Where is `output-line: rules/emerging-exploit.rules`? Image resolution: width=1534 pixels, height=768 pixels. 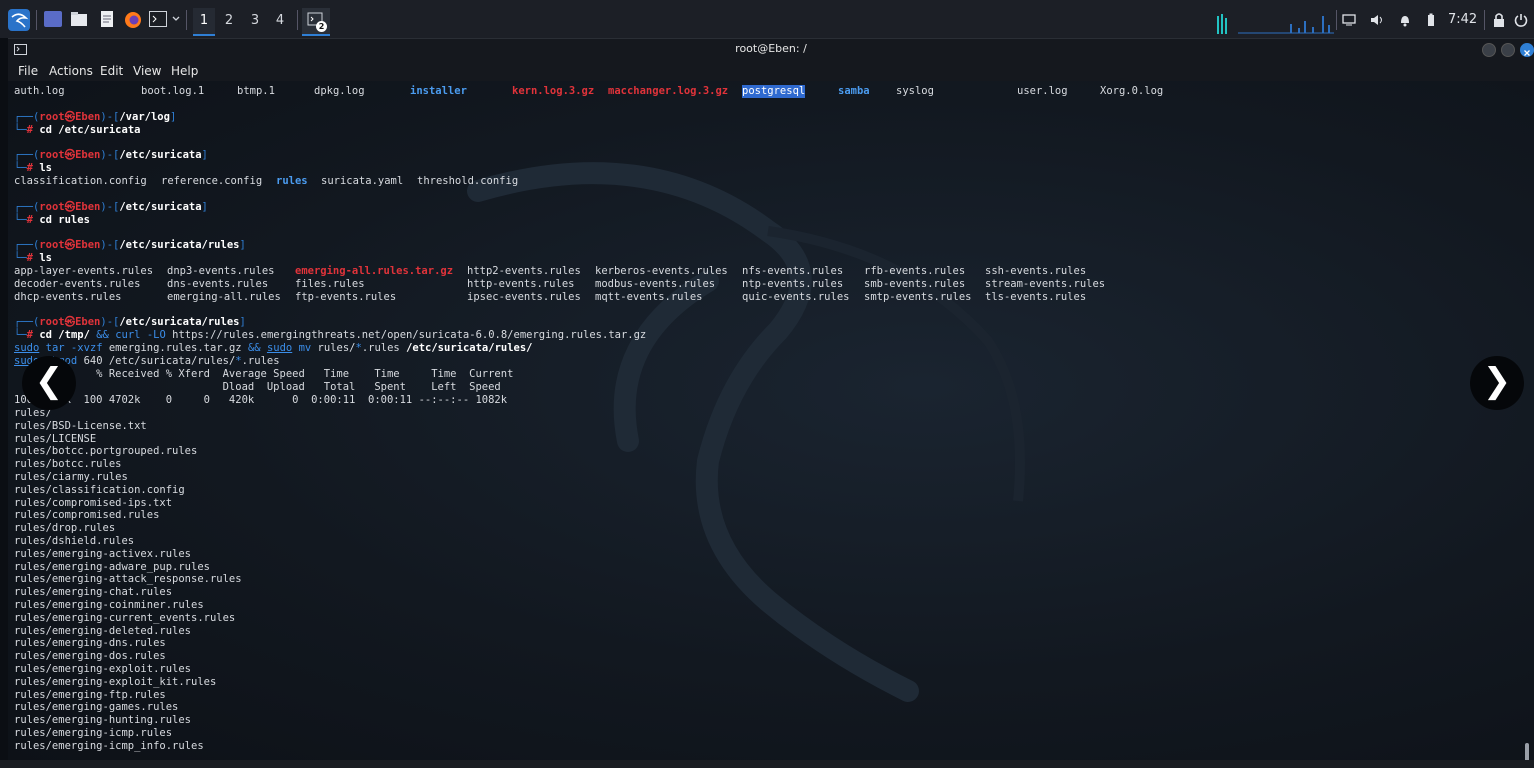 output-line: rules/emerging-exploit.rules is located at coordinates (103, 669).